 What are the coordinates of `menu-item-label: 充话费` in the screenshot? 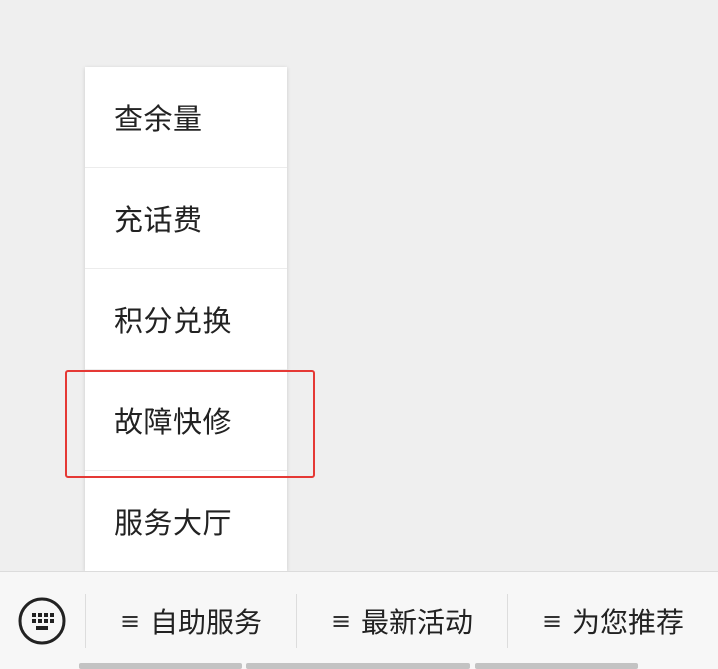 It's located at (158, 220).